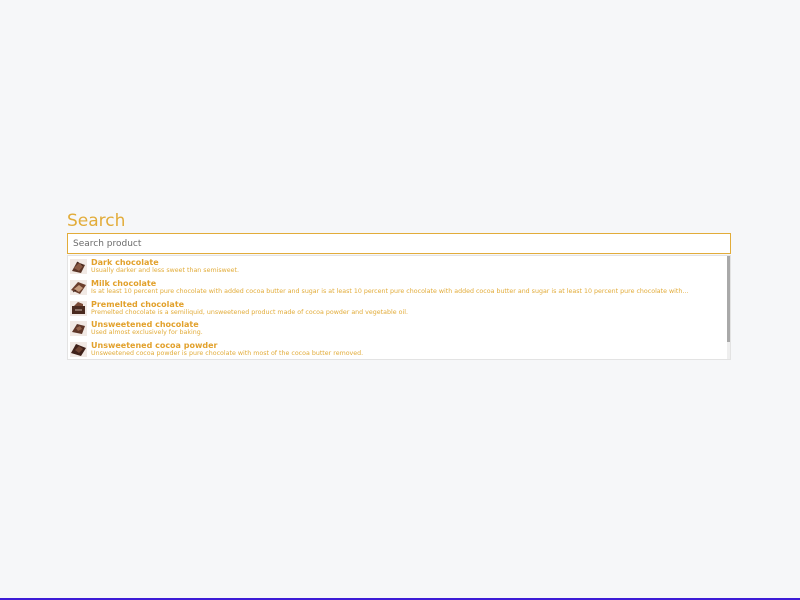 Image resolution: width=800 pixels, height=600 pixels. I want to click on result-name: Premelted chocolate, so click(138, 304).